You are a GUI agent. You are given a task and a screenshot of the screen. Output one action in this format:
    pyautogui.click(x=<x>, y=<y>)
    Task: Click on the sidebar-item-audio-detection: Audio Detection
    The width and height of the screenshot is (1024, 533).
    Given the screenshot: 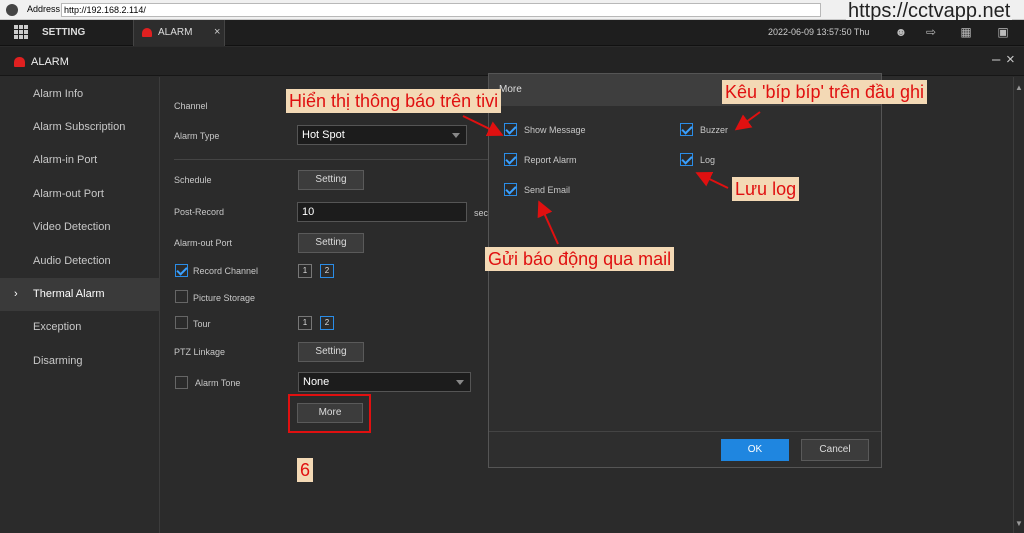 What is the action you would take?
    pyautogui.click(x=80, y=261)
    